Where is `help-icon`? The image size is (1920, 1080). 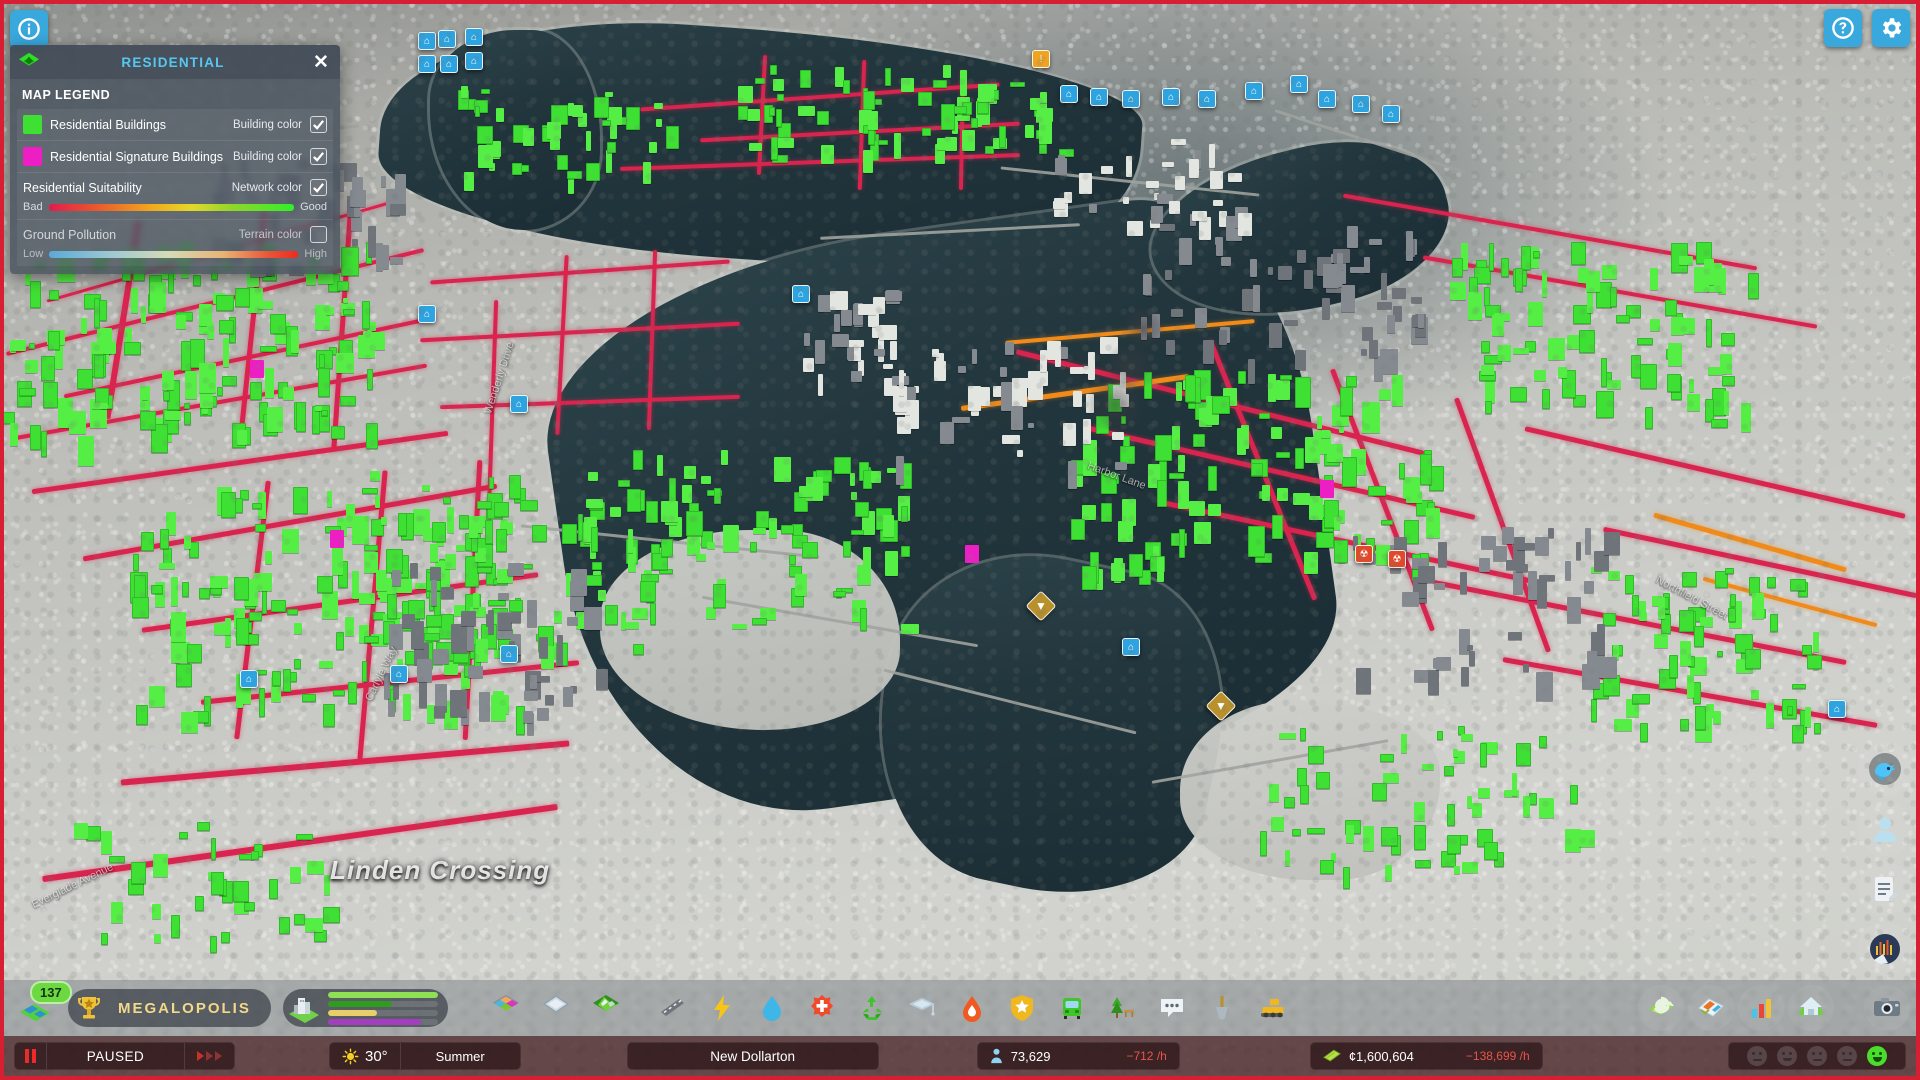 help-icon is located at coordinates (1843, 28).